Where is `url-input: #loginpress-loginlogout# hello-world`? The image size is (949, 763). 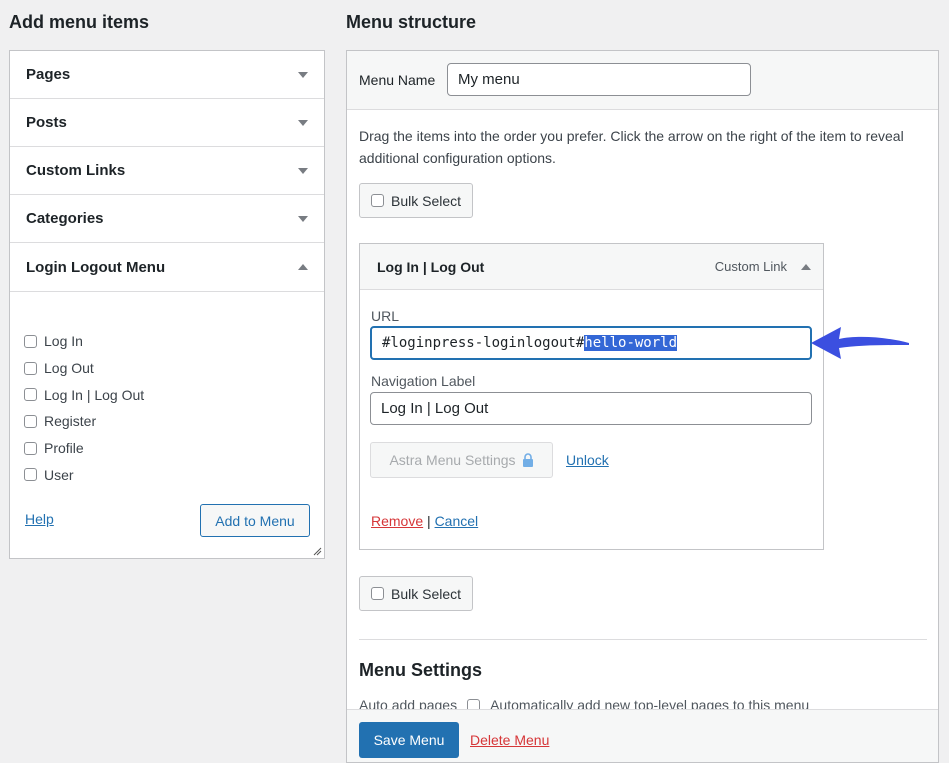
url-input: #loginpress-loginlogout# hello-world is located at coordinates (591, 343).